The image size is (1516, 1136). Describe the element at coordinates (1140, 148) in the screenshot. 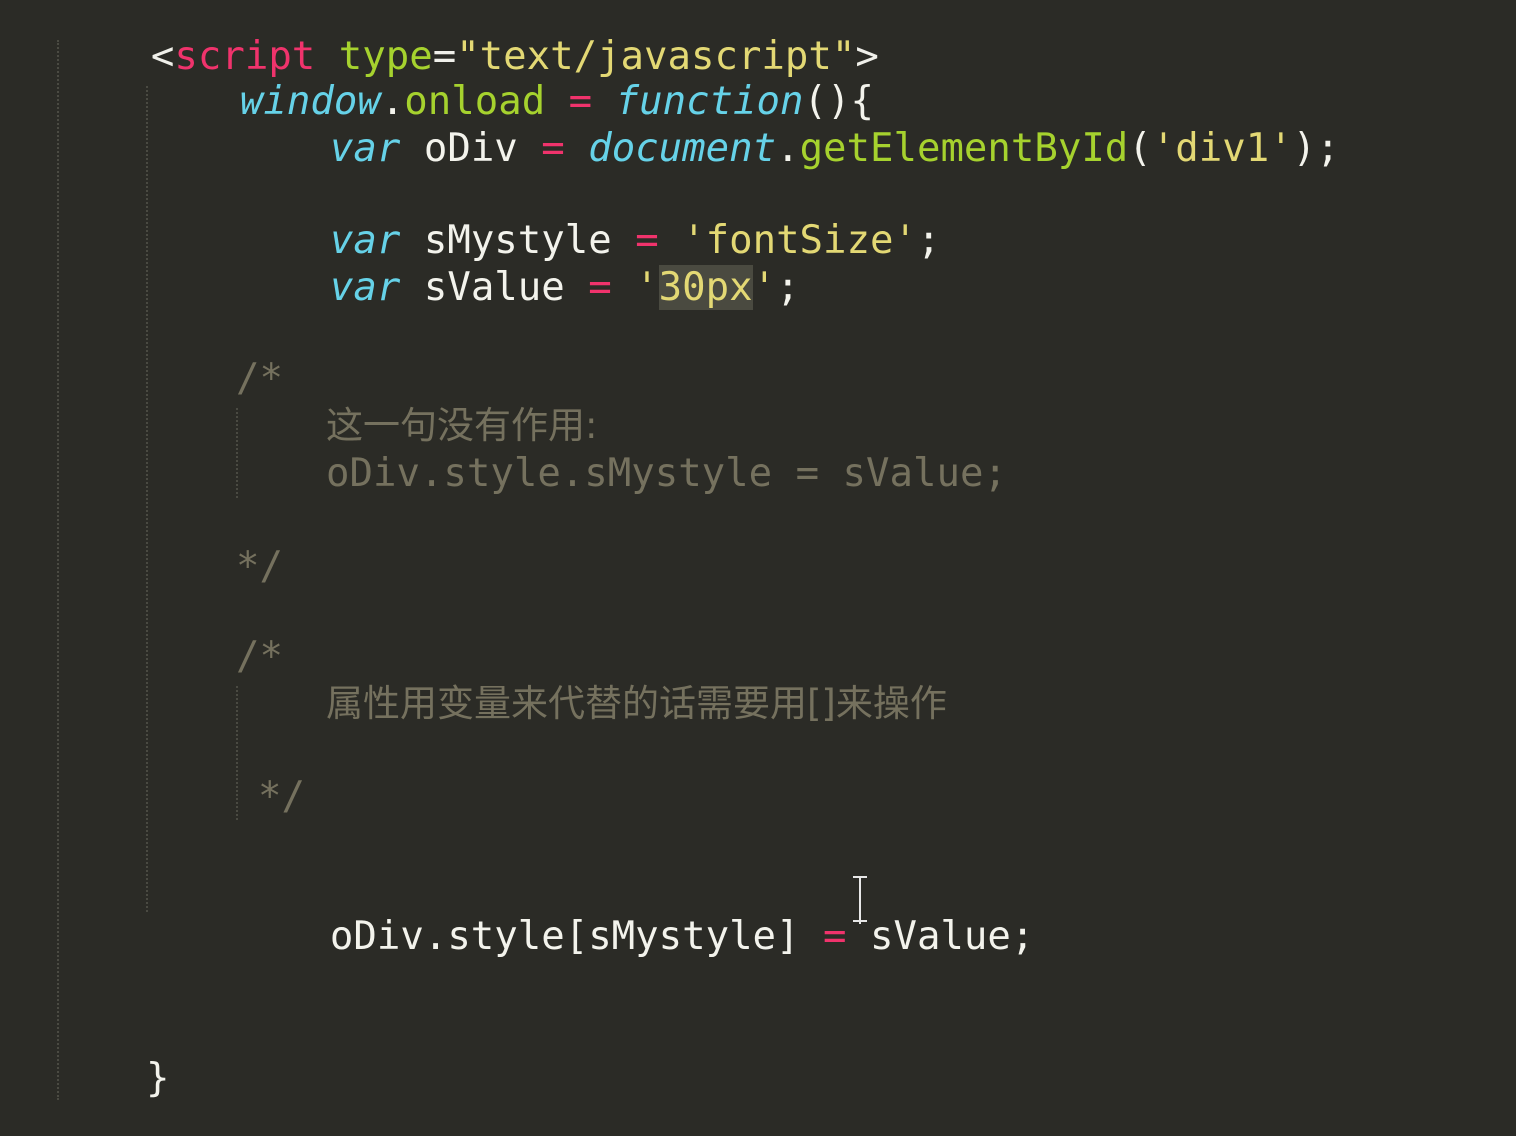

I see `token: (` at that location.